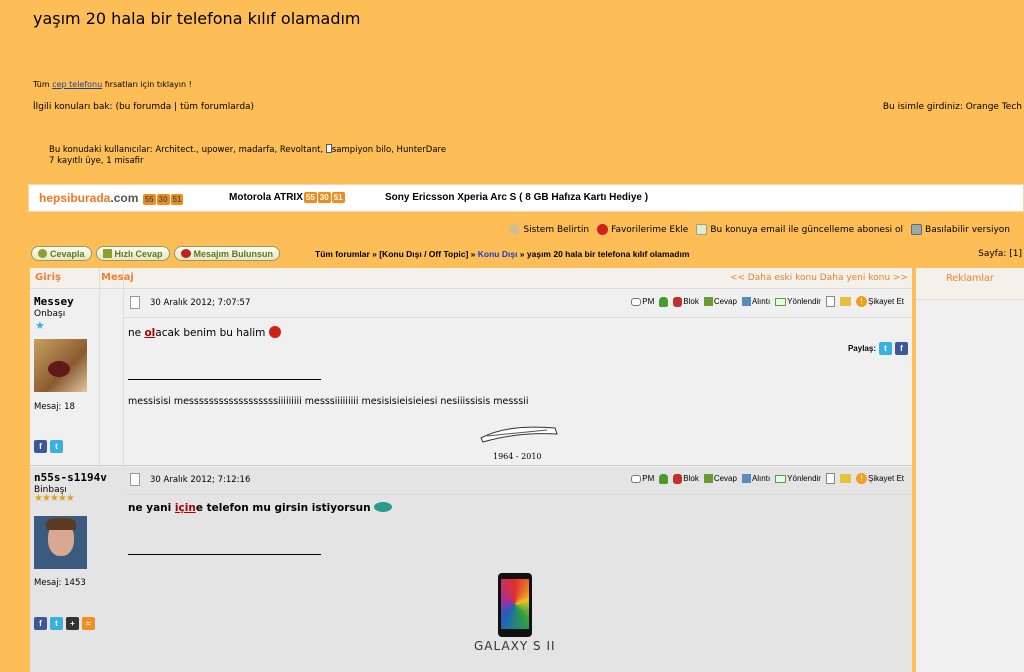 This screenshot has width=1024, height=672. I want to click on pagination: Sayfa: [1], so click(1000, 254).